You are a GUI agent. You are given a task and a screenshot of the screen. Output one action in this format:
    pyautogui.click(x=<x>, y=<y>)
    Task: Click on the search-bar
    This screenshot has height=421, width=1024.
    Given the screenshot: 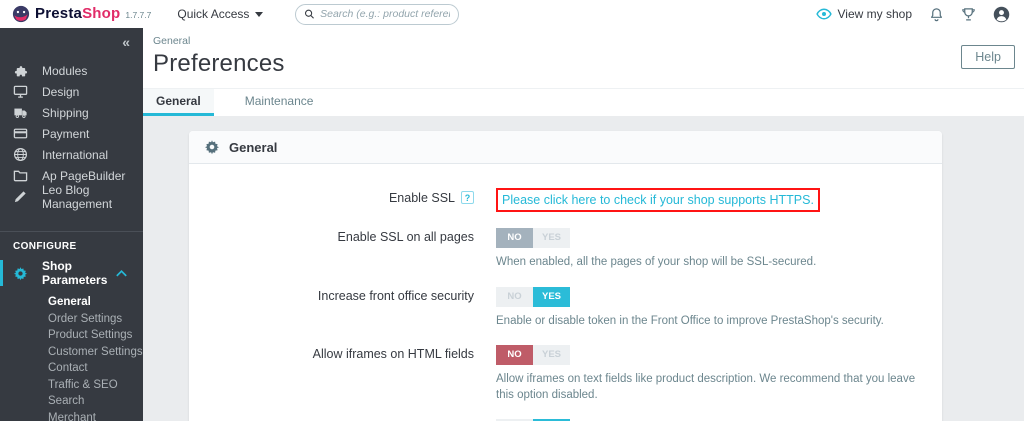 What is the action you would take?
    pyautogui.click(x=377, y=14)
    